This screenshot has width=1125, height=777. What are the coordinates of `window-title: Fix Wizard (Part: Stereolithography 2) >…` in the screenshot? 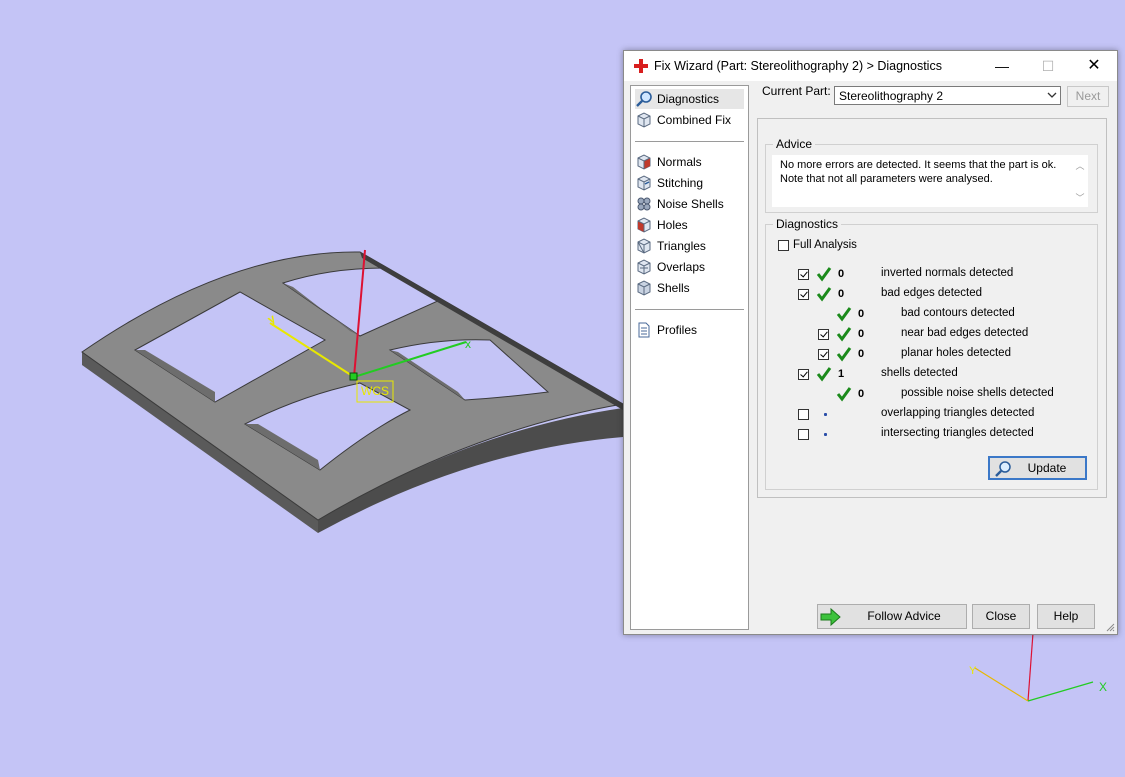 It's located at (798, 66).